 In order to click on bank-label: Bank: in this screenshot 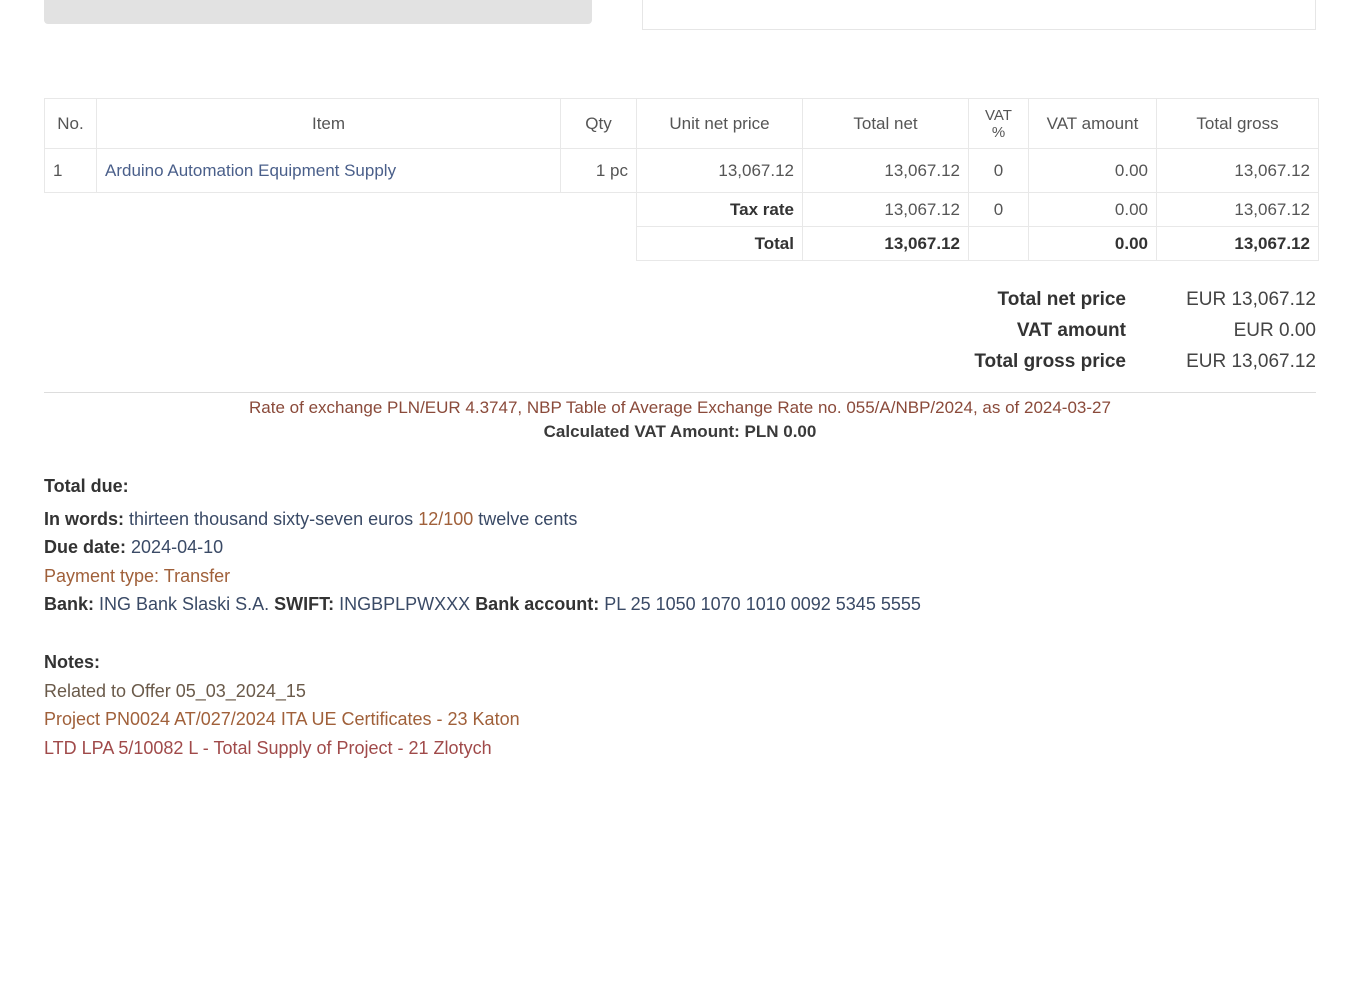, I will do `click(69, 604)`.